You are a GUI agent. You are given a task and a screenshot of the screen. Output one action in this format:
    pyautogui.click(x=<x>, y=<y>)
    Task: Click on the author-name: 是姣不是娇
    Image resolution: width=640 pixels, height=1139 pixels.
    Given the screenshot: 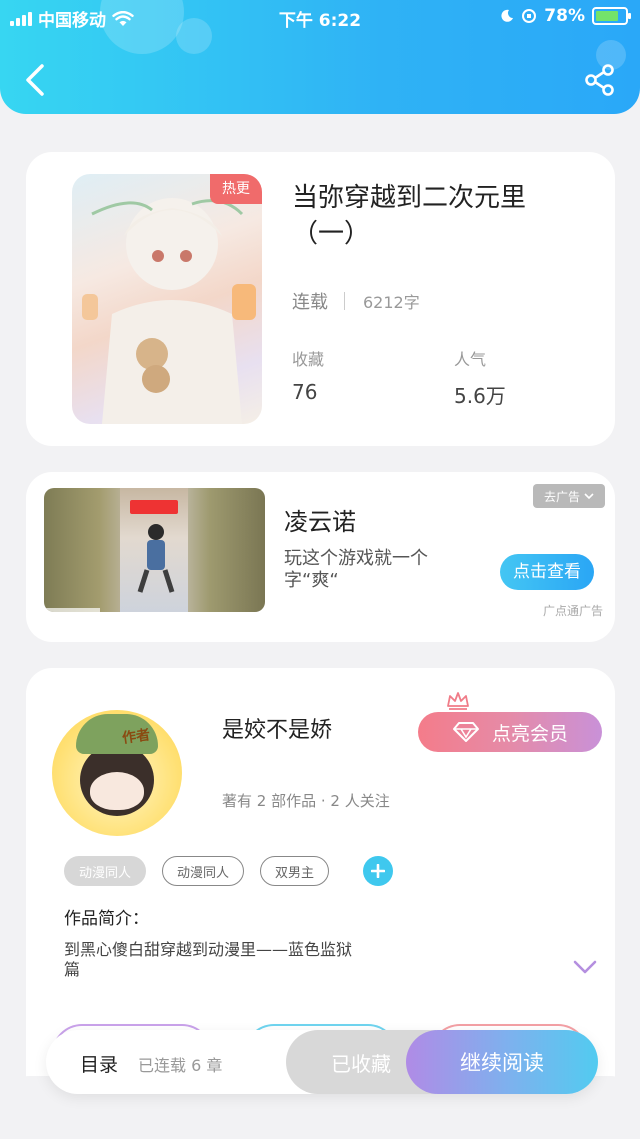 What is the action you would take?
    pyautogui.click(x=277, y=728)
    